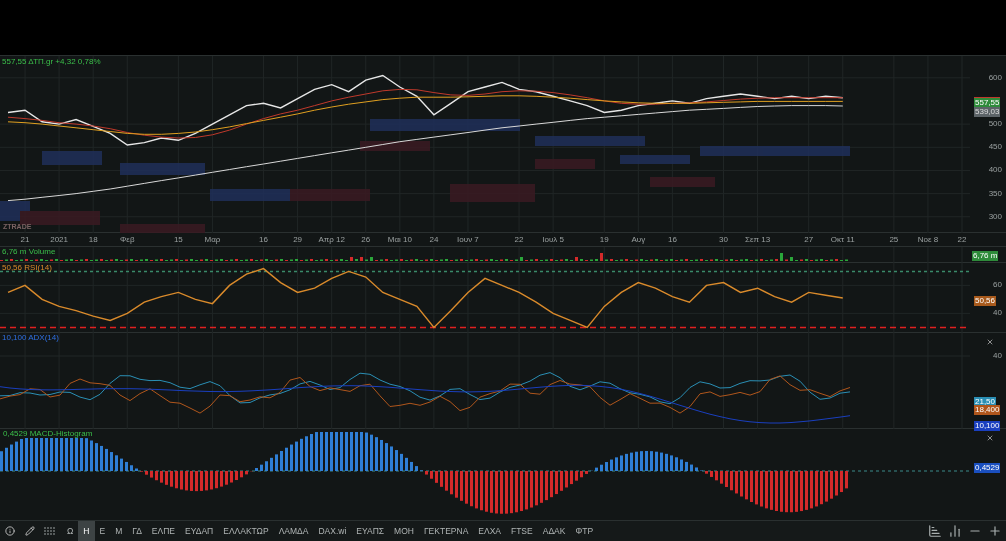 This screenshot has width=1006, height=541. I want to click on axis-label: 24, so click(434, 240).